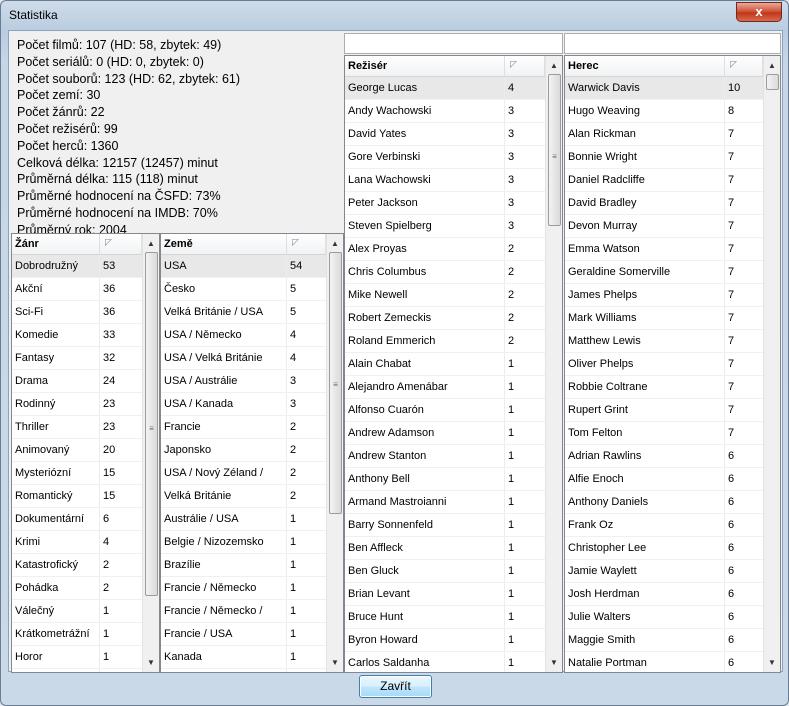 This screenshot has height=706, width=789. I want to click on genres-row: Krátkometrážní 1, so click(77, 634).